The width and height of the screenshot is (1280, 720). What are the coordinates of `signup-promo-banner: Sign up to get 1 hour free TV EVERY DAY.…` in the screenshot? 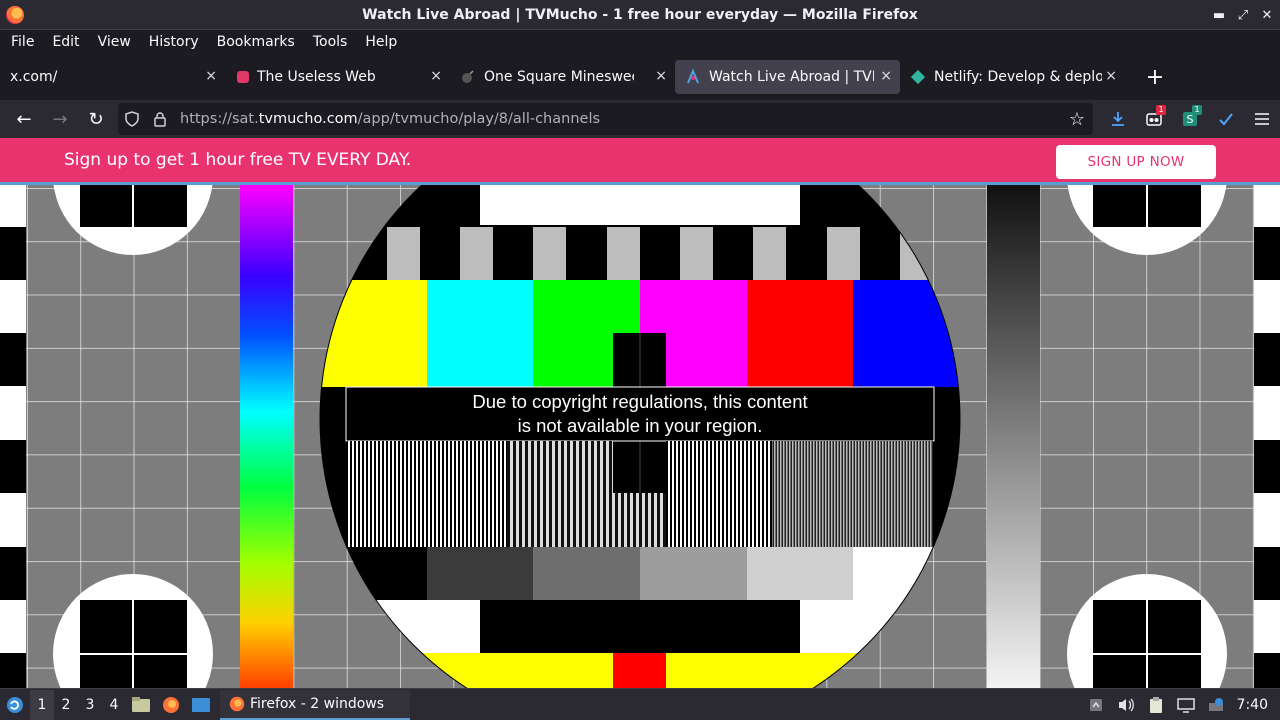 It's located at (640, 161).